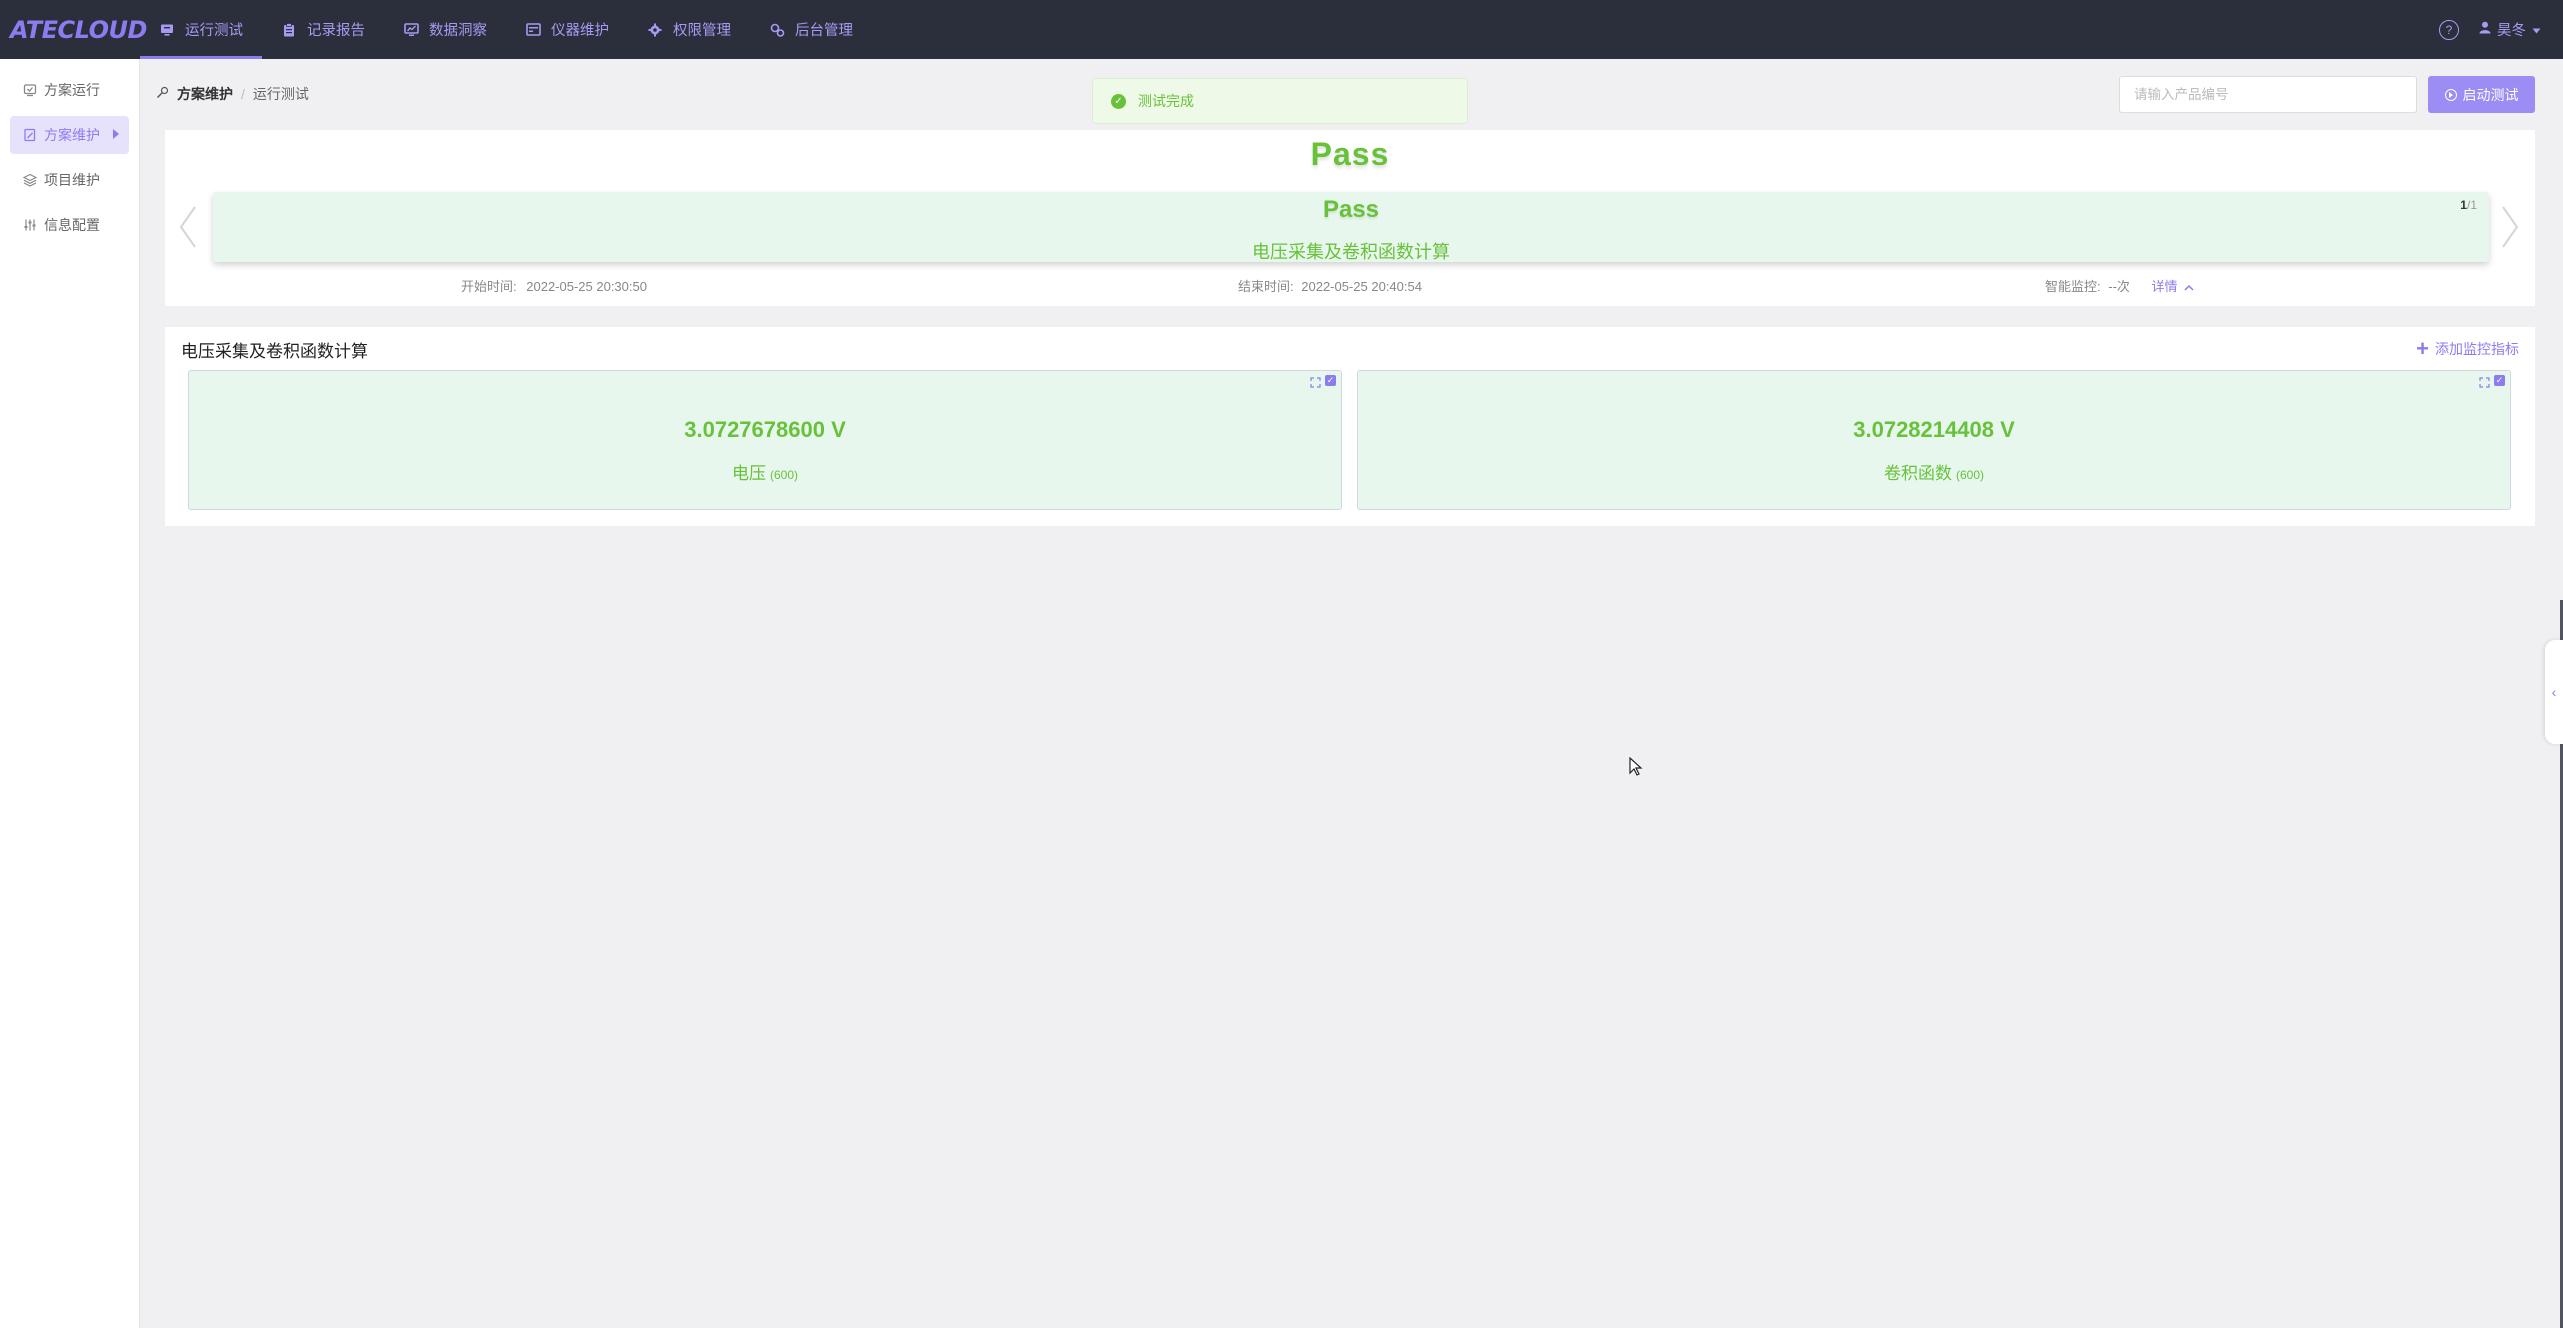 Image resolution: width=2563 pixels, height=1328 pixels. Describe the element at coordinates (1118, 101) in the screenshot. I see `check-circle-icon: ✓` at that location.